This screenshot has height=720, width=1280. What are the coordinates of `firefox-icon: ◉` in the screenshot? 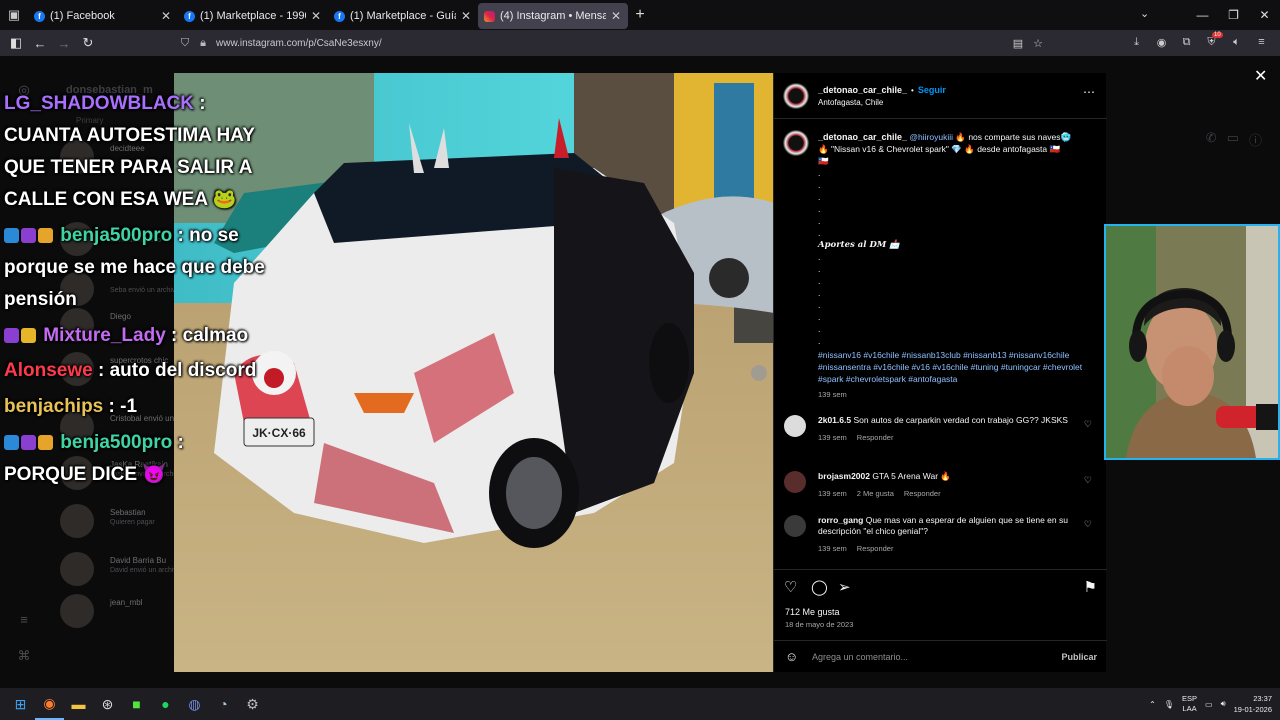 It's located at (49, 704).